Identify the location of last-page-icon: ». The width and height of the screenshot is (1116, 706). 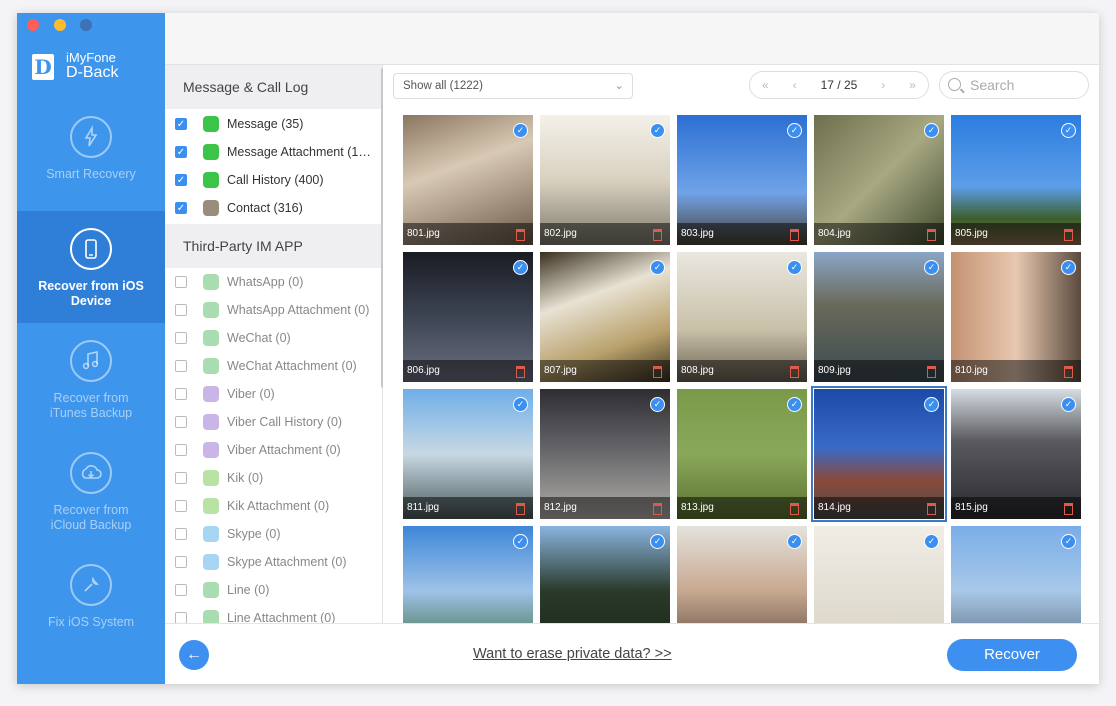
(912, 85).